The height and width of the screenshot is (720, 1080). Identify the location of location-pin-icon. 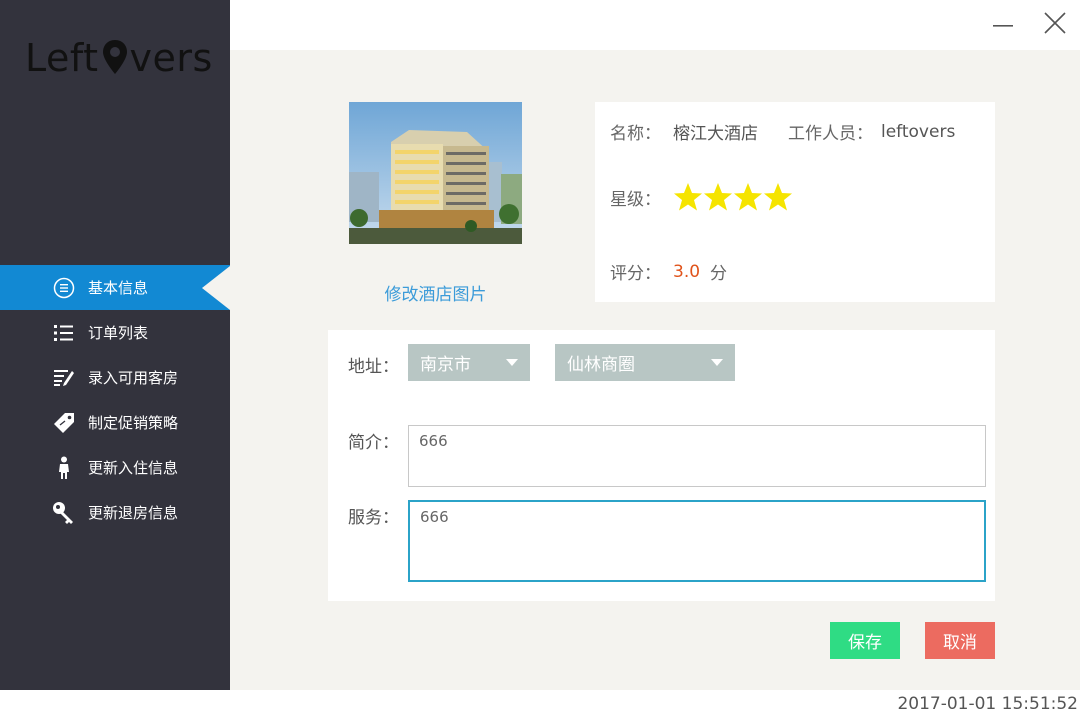
(115, 58).